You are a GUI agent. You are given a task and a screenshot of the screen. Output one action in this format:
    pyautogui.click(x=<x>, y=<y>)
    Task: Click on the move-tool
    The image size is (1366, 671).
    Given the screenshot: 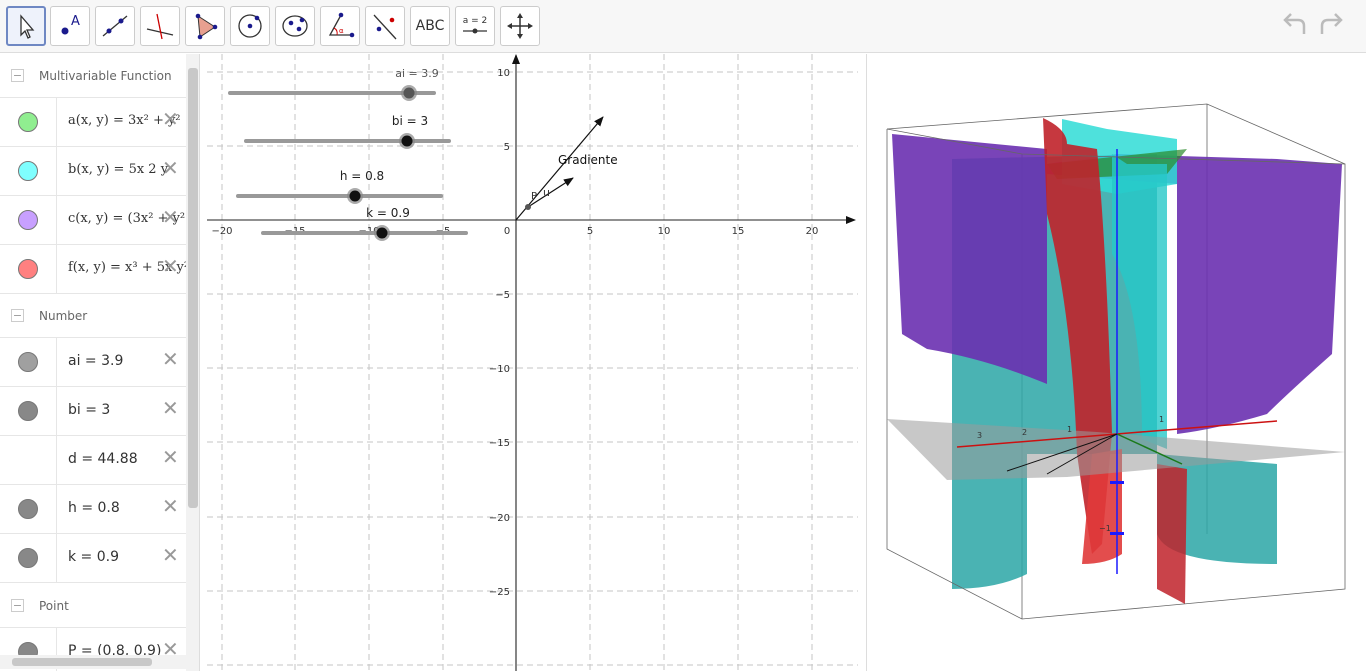 What is the action you would take?
    pyautogui.click(x=26, y=26)
    